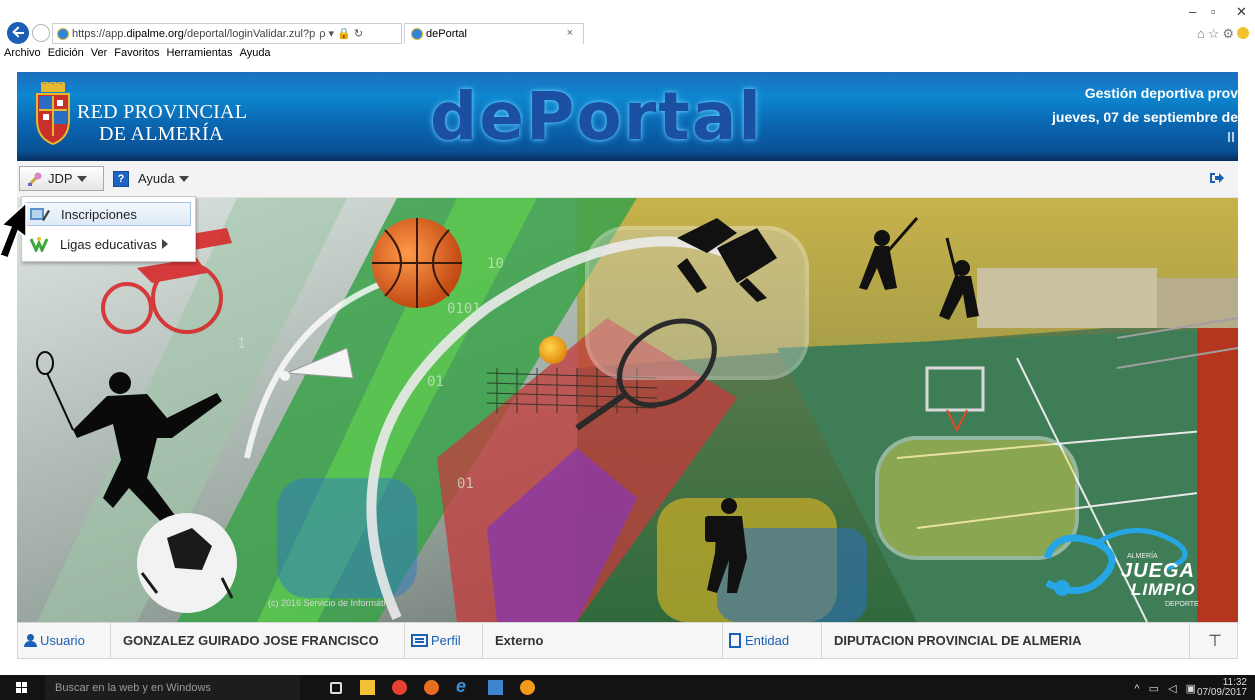 The height and width of the screenshot is (700, 1255). Describe the element at coordinates (603, 640) in the screenshot. I see `perfil-value: Externo` at that location.